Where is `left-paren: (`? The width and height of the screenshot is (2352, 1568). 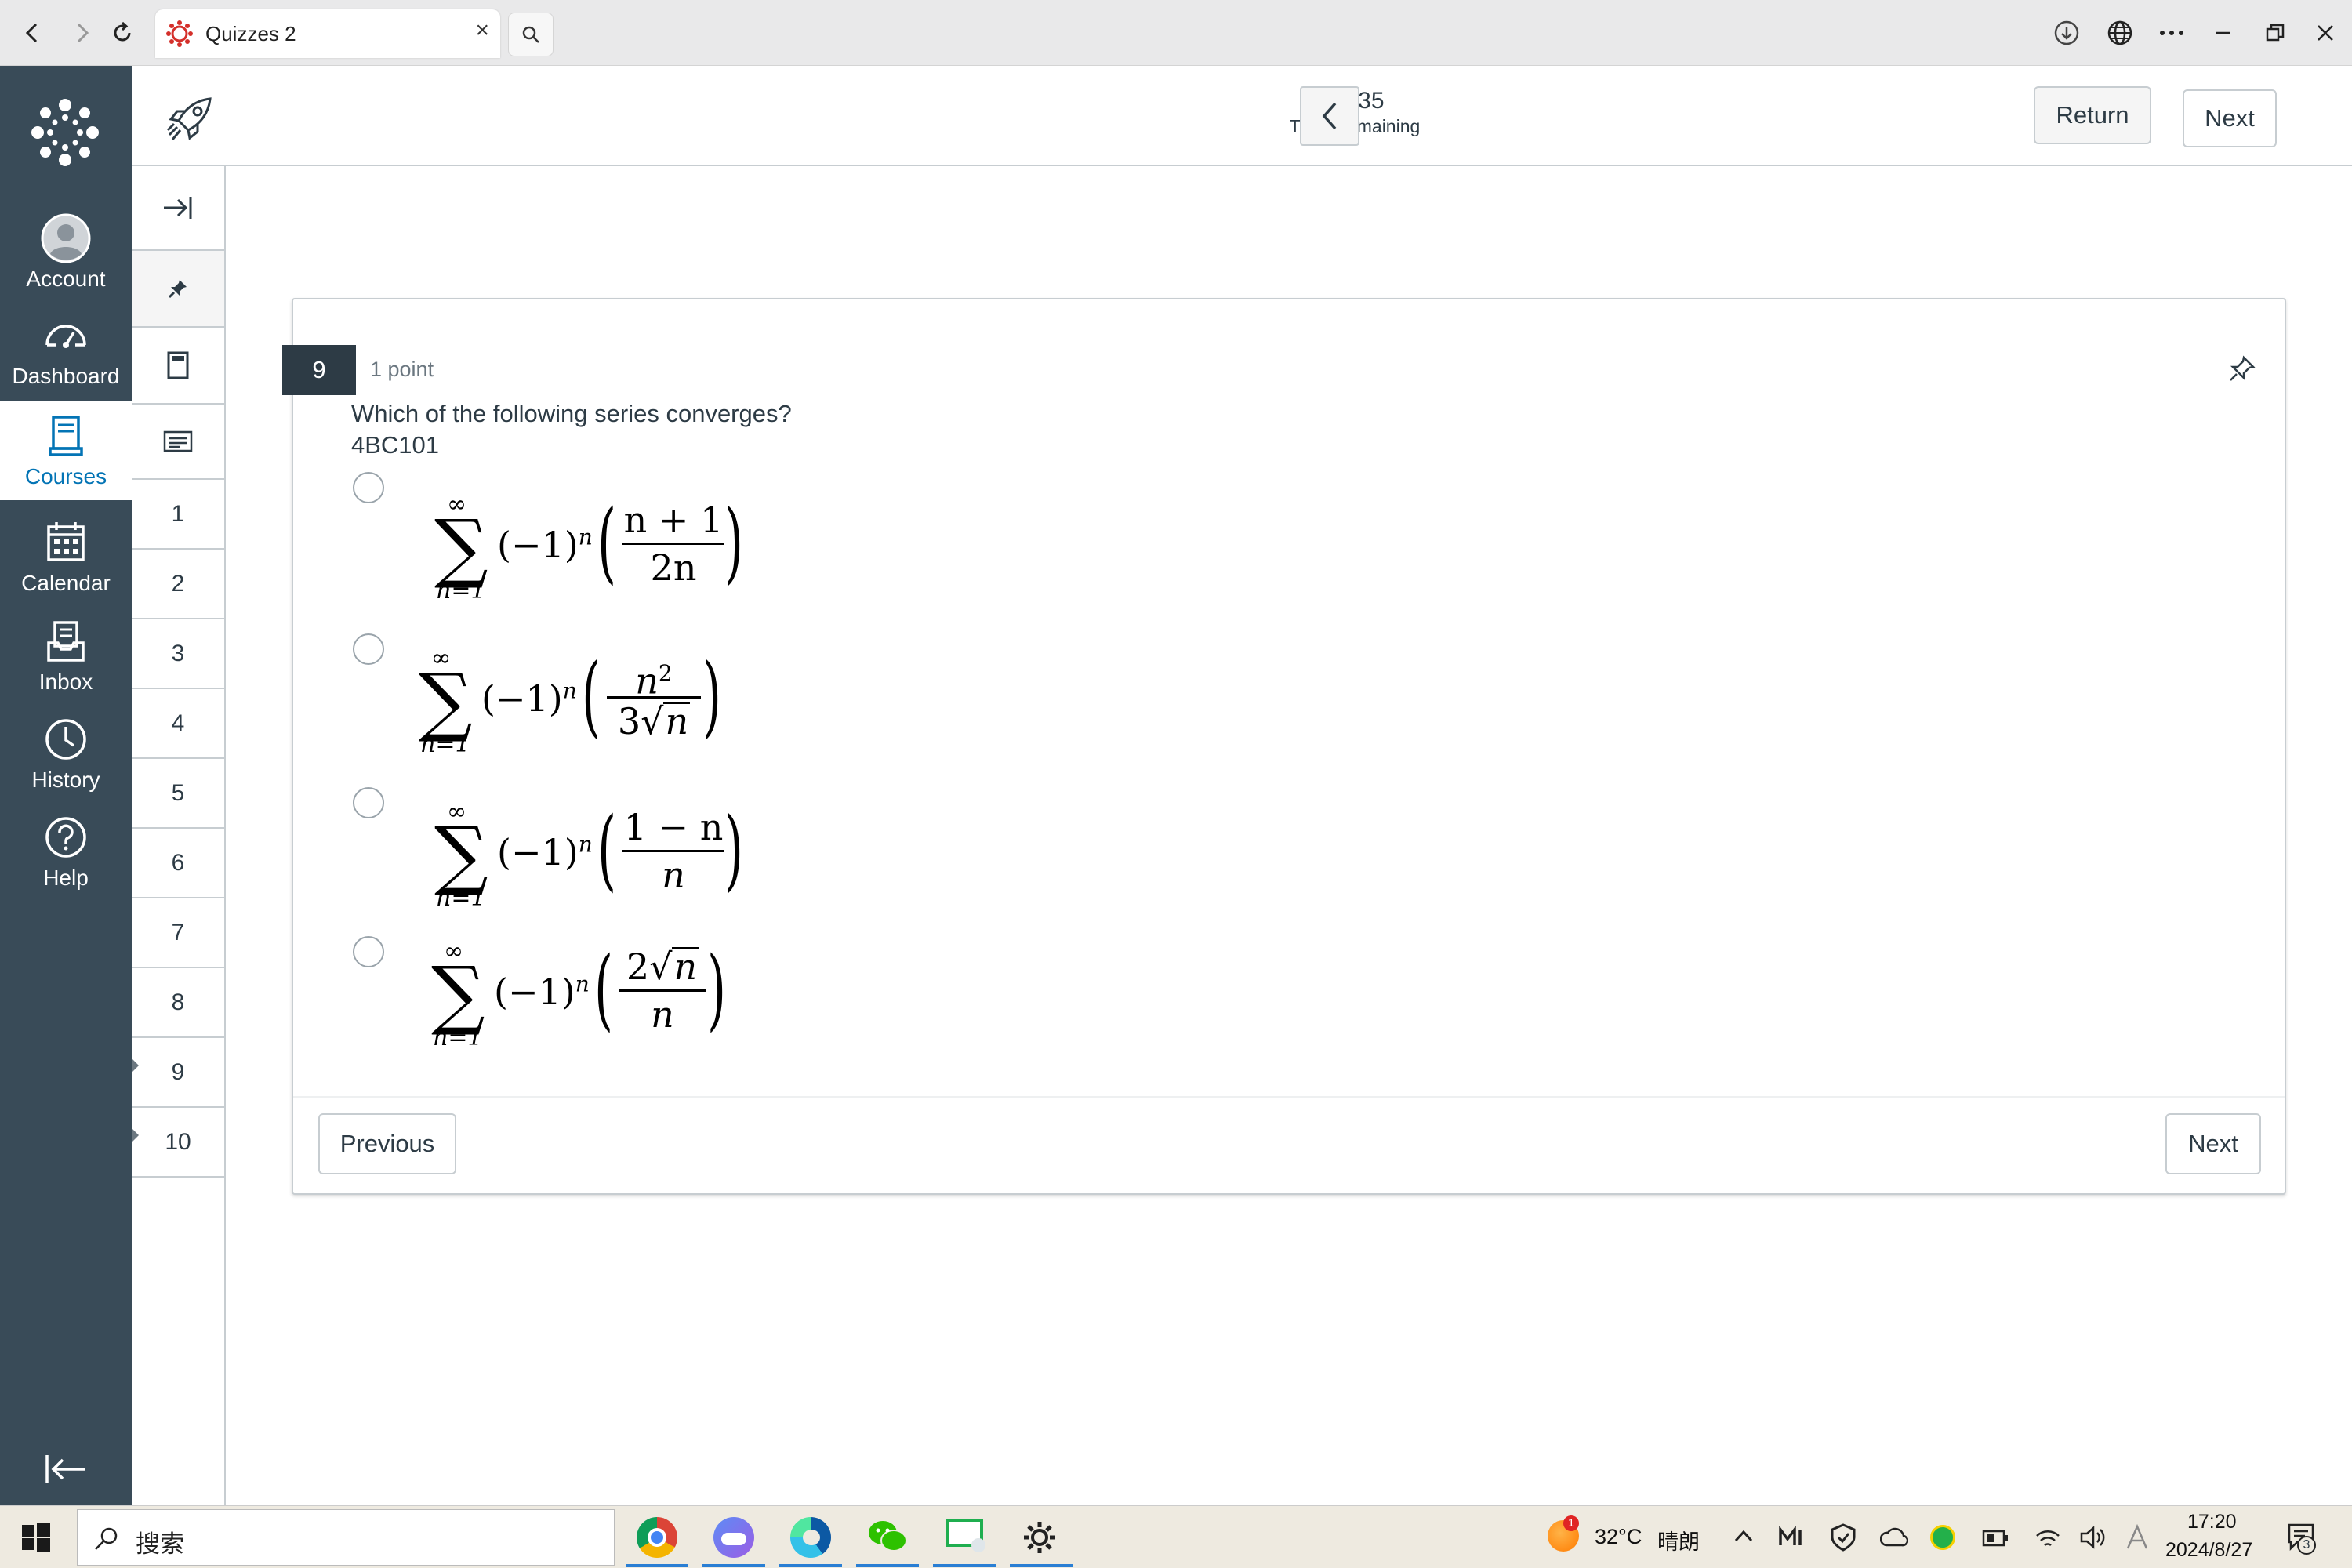 left-paren: ( is located at coordinates (607, 542).